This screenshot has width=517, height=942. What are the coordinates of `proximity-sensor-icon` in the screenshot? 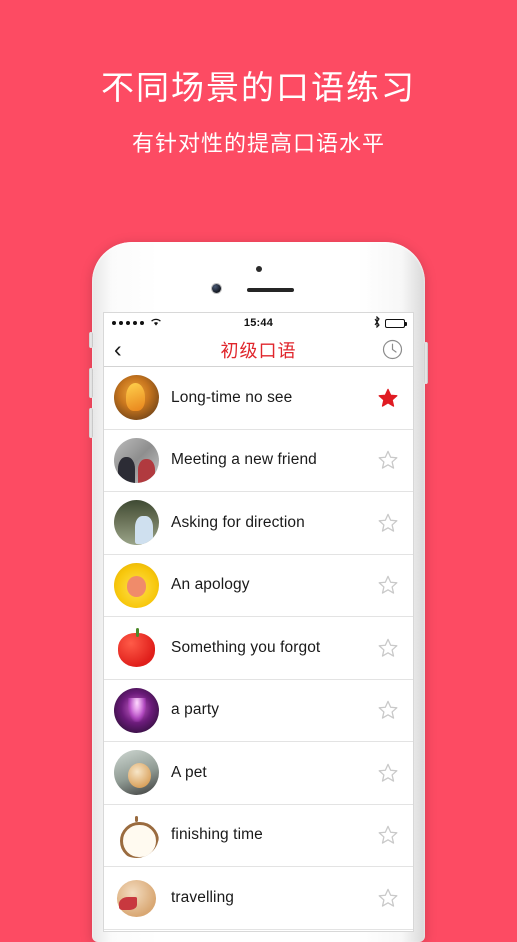 It's located at (258, 269).